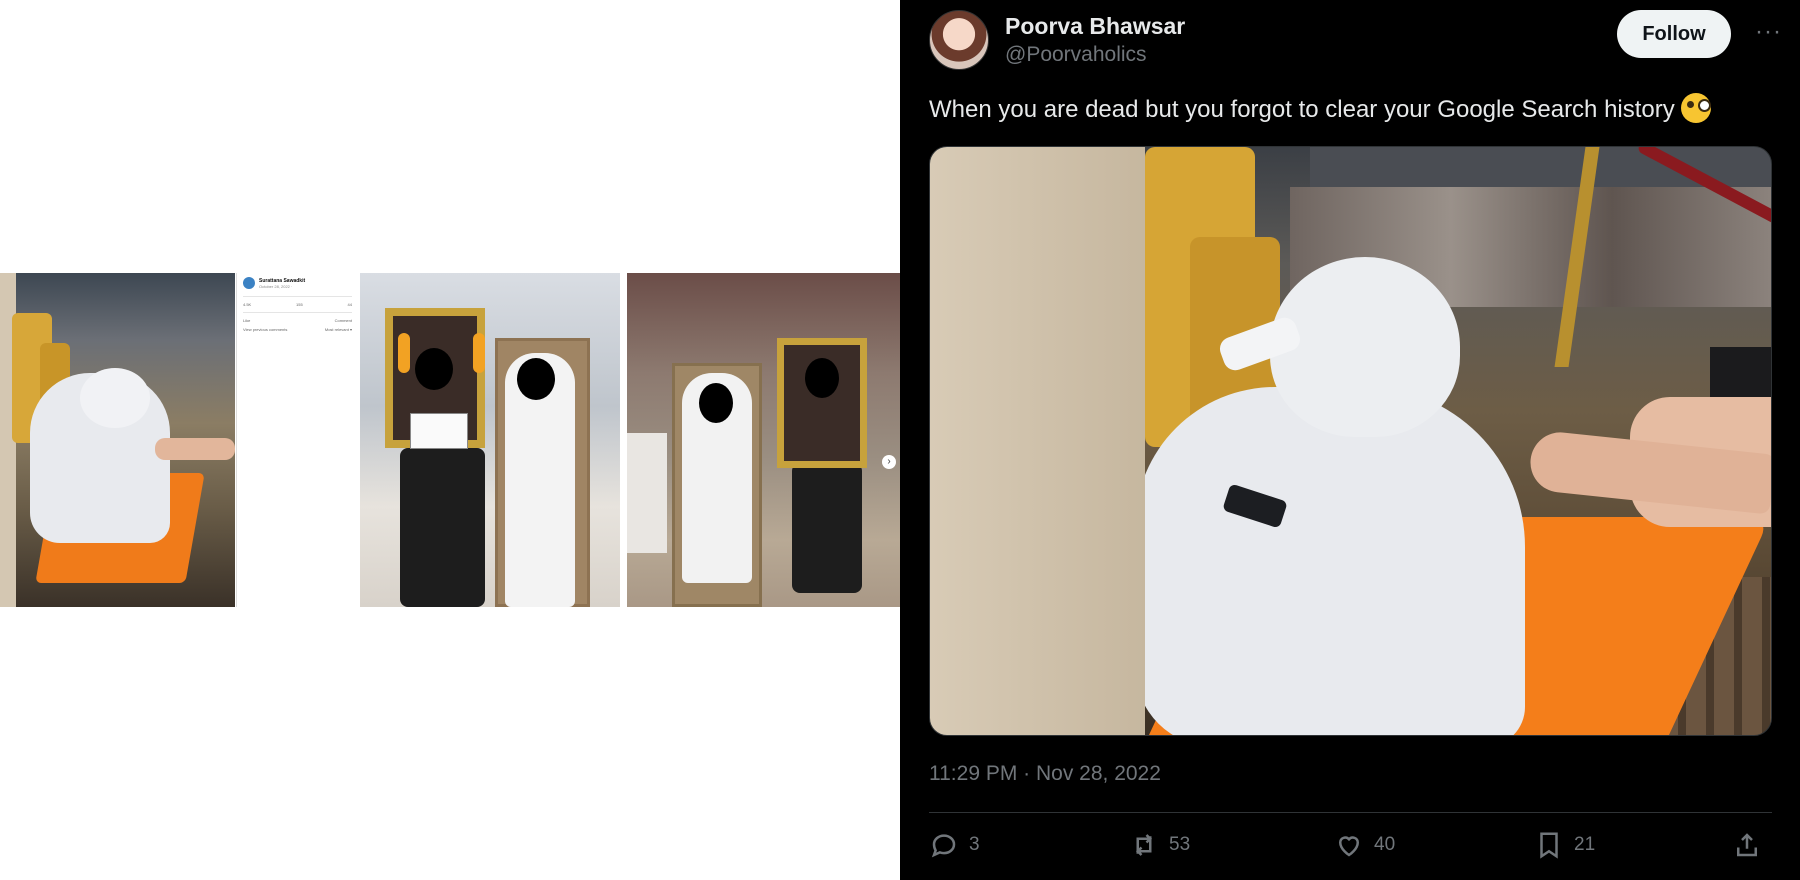 The width and height of the screenshot is (1800, 880). What do you see at coordinates (117, 440) in the screenshot?
I see `ghost-bench-photo` at bounding box center [117, 440].